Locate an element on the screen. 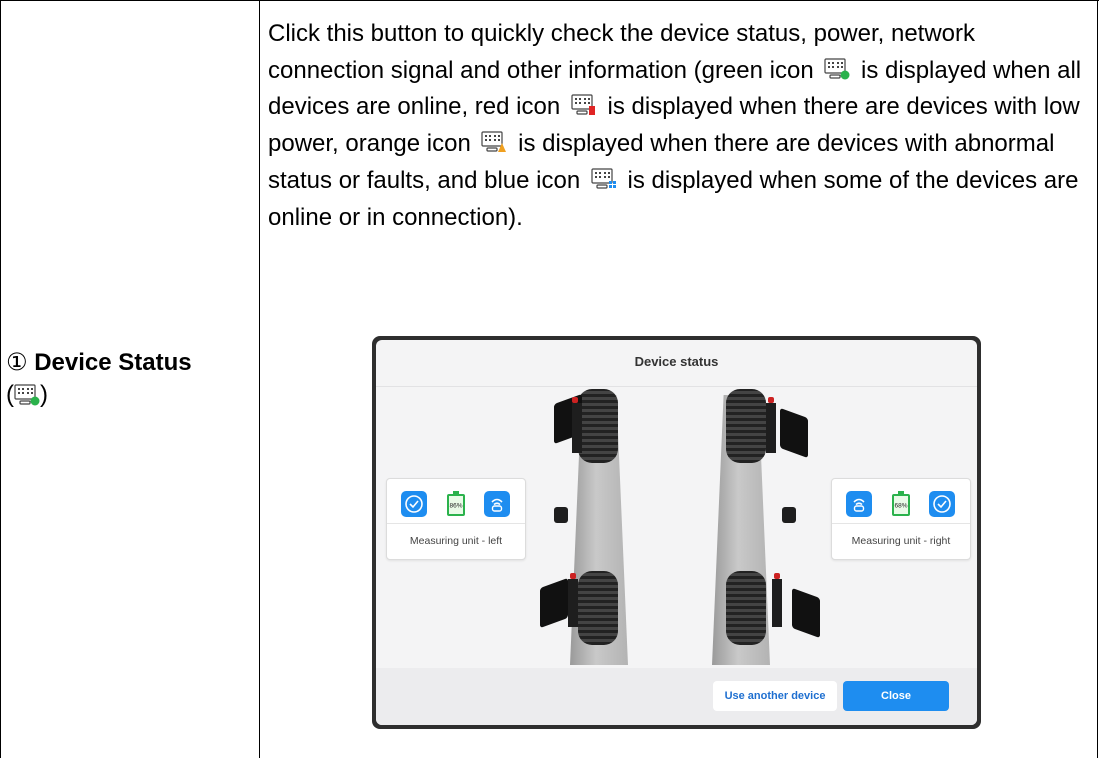 Image resolution: width=1099 pixels, height=758 pixels. label-cell: ① Device Status () is located at coordinates (131, 379).